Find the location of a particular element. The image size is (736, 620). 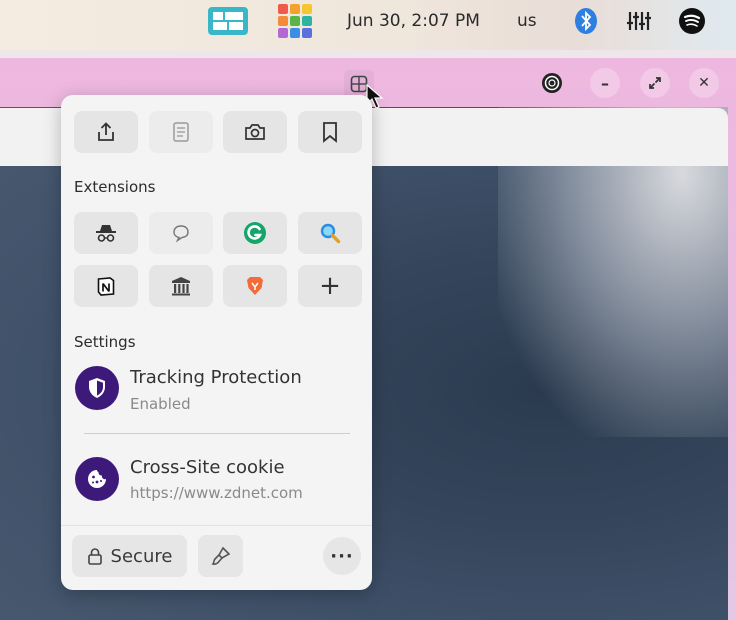

paintbrush-icon is located at coordinates (220, 555).